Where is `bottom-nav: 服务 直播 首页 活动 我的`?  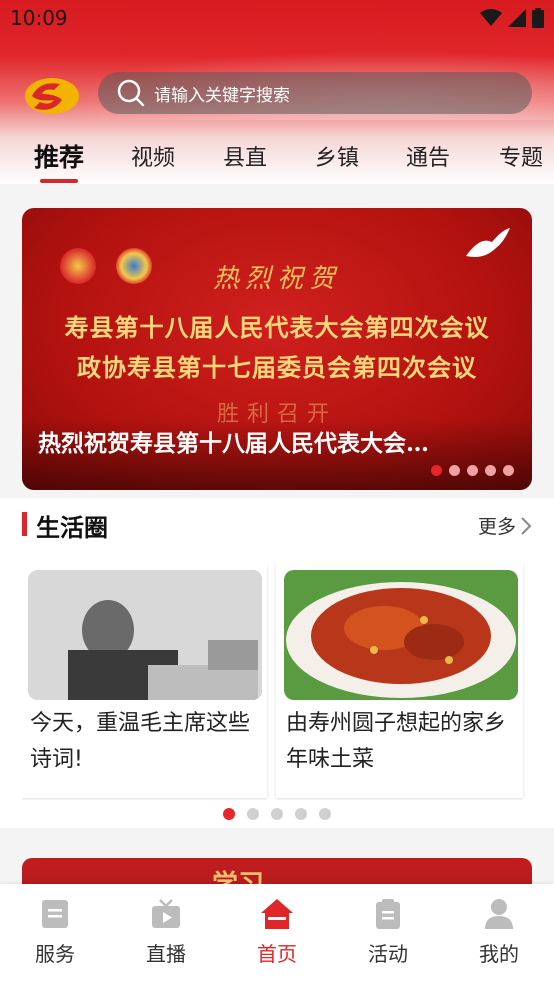 bottom-nav: 服务 直播 首页 活动 我的 is located at coordinates (277, 934).